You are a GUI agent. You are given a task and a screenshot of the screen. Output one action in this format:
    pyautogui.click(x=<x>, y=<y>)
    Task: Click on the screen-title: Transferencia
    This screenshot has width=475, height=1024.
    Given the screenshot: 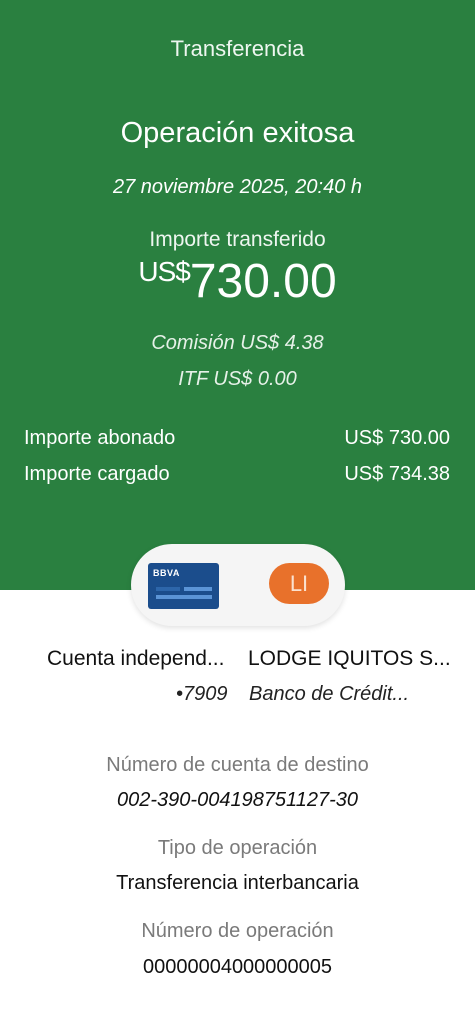 What is the action you would take?
    pyautogui.click(x=237, y=48)
    